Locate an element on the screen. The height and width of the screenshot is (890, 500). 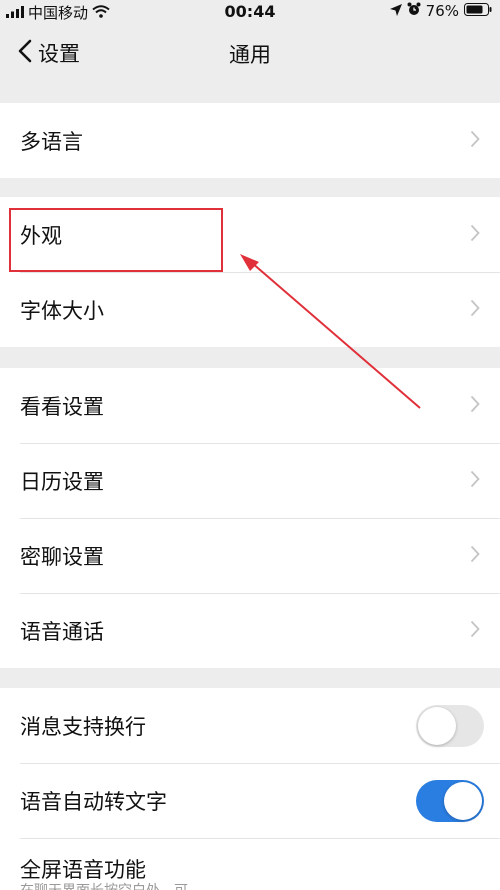
alarm-icon is located at coordinates (414, 11).